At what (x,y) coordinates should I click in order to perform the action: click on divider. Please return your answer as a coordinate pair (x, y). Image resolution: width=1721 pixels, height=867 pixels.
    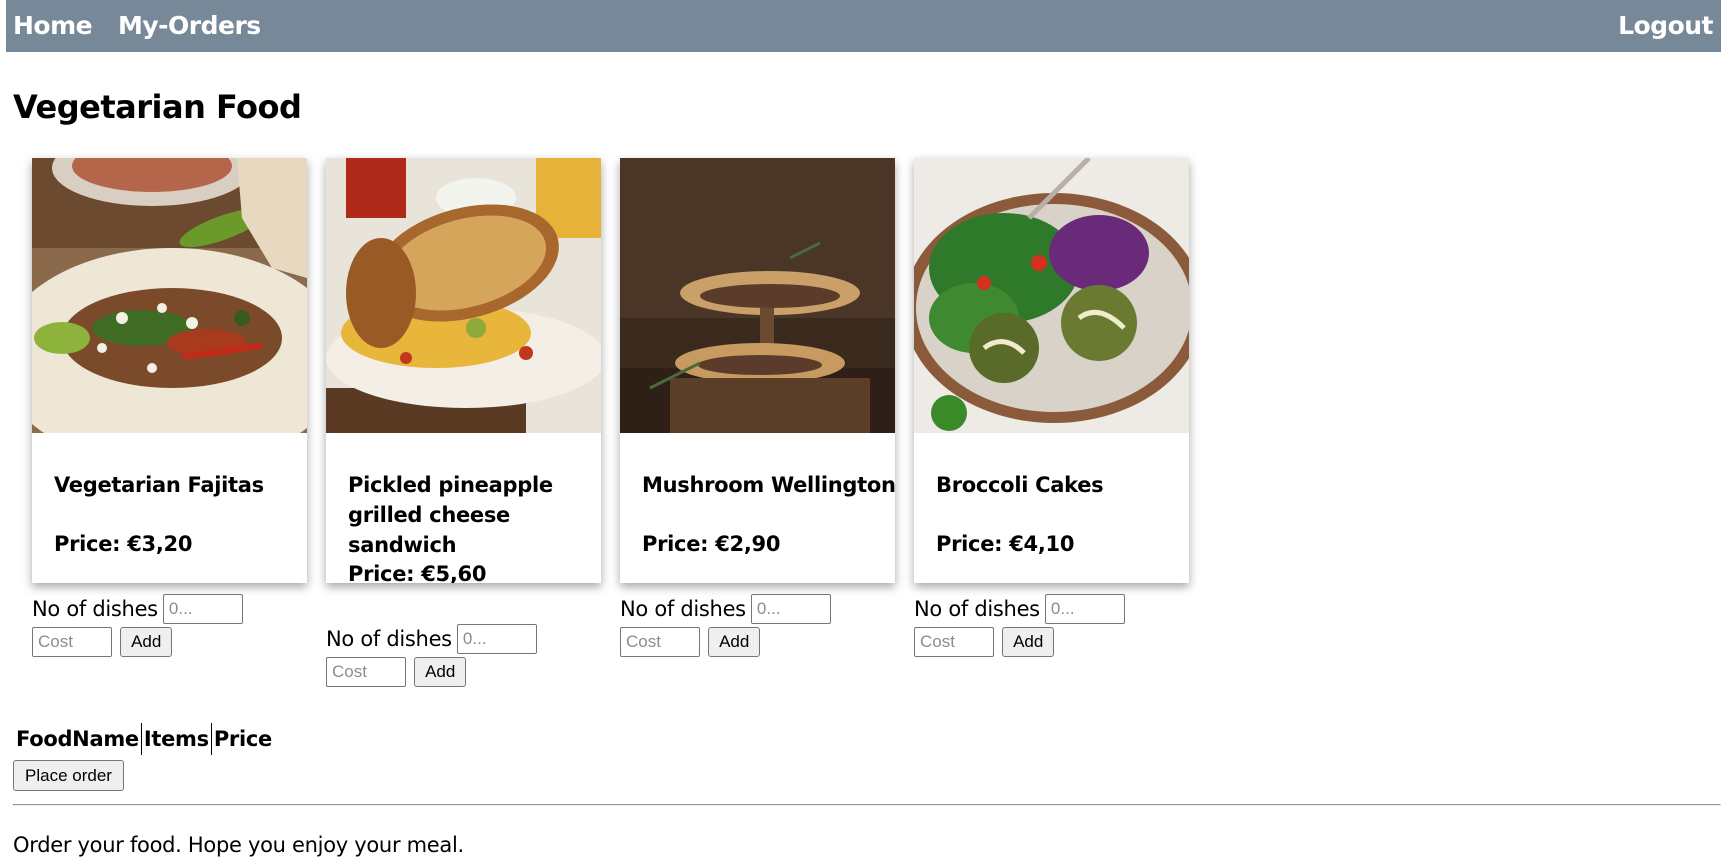
    Looking at the image, I should click on (867, 805).